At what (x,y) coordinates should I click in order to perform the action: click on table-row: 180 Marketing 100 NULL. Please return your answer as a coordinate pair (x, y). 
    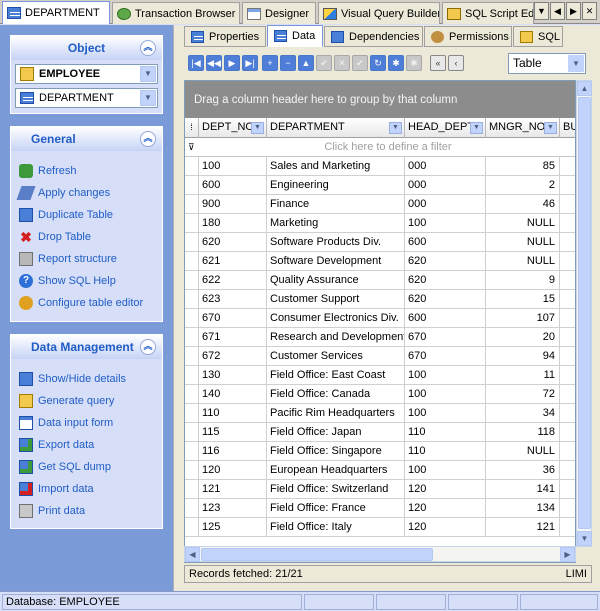
    Looking at the image, I should click on (380, 223).